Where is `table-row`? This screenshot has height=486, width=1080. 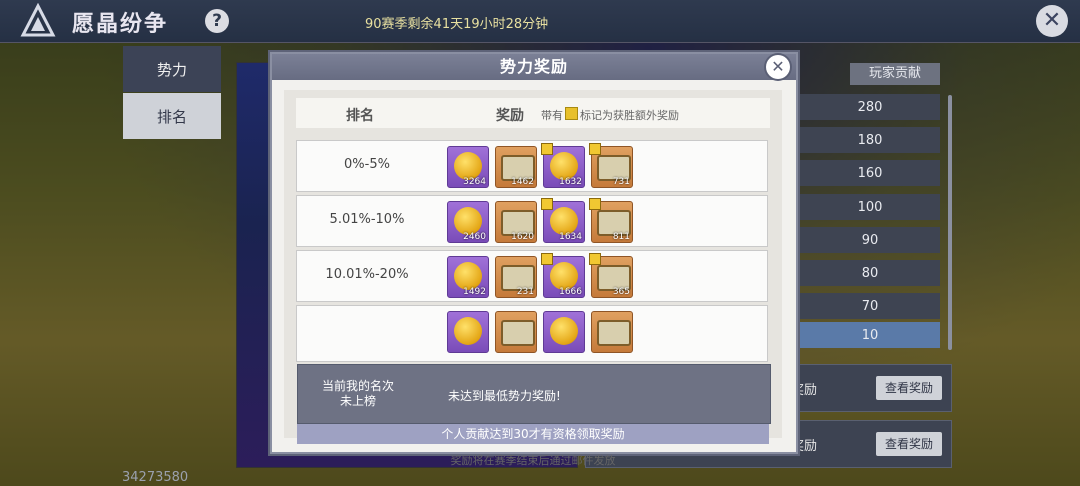
table-row is located at coordinates (532, 333).